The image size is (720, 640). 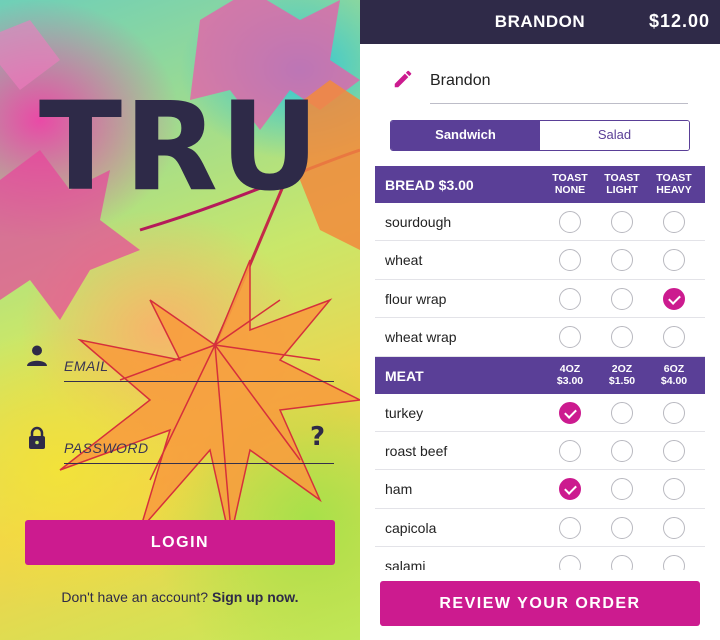 I want to click on review-order-button: REVIEW YOUR ORDER, so click(x=540, y=603).